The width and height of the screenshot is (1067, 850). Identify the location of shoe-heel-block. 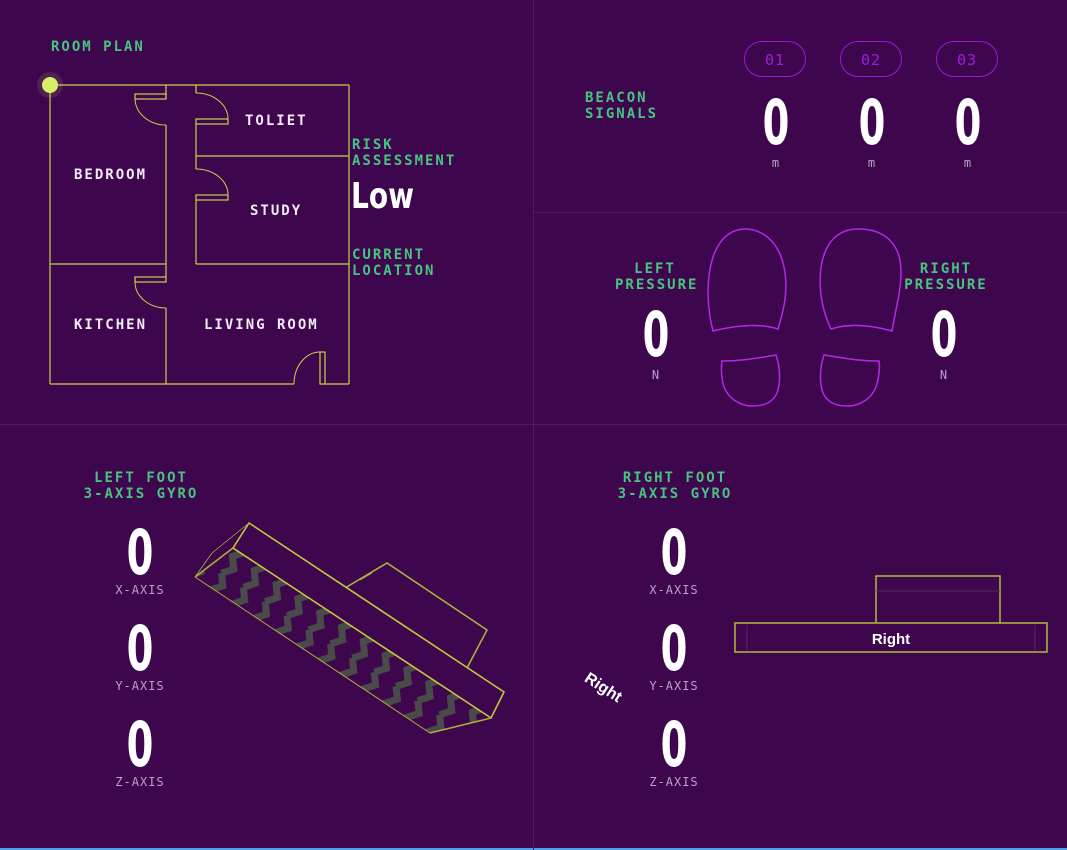
(938, 600).